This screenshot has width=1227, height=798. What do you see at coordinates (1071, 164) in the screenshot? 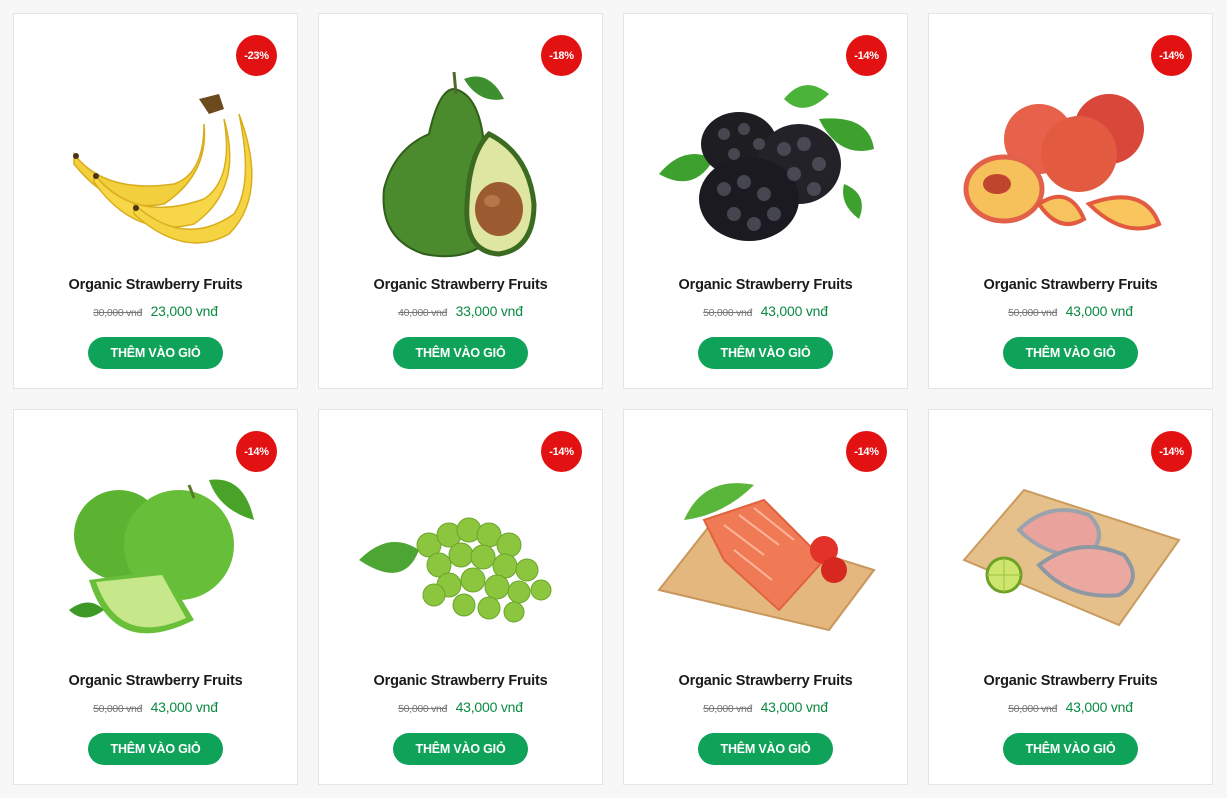
I see `peach-image` at bounding box center [1071, 164].